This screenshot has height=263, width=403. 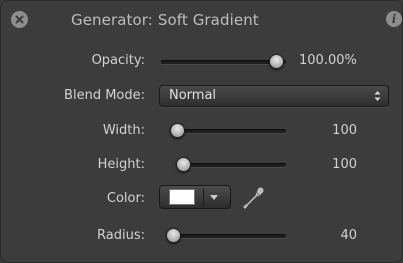 What do you see at coordinates (214, 197) in the screenshot?
I see `chevron-down-icon` at bounding box center [214, 197].